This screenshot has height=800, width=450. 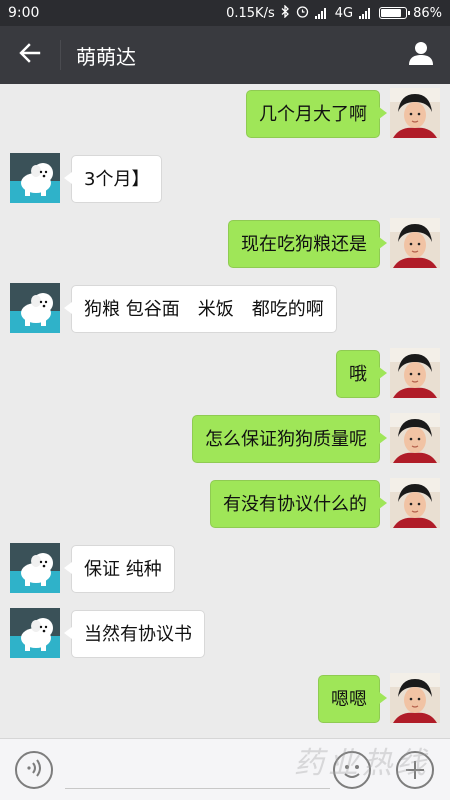 I want to click on plus-icon, so click(x=415, y=770).